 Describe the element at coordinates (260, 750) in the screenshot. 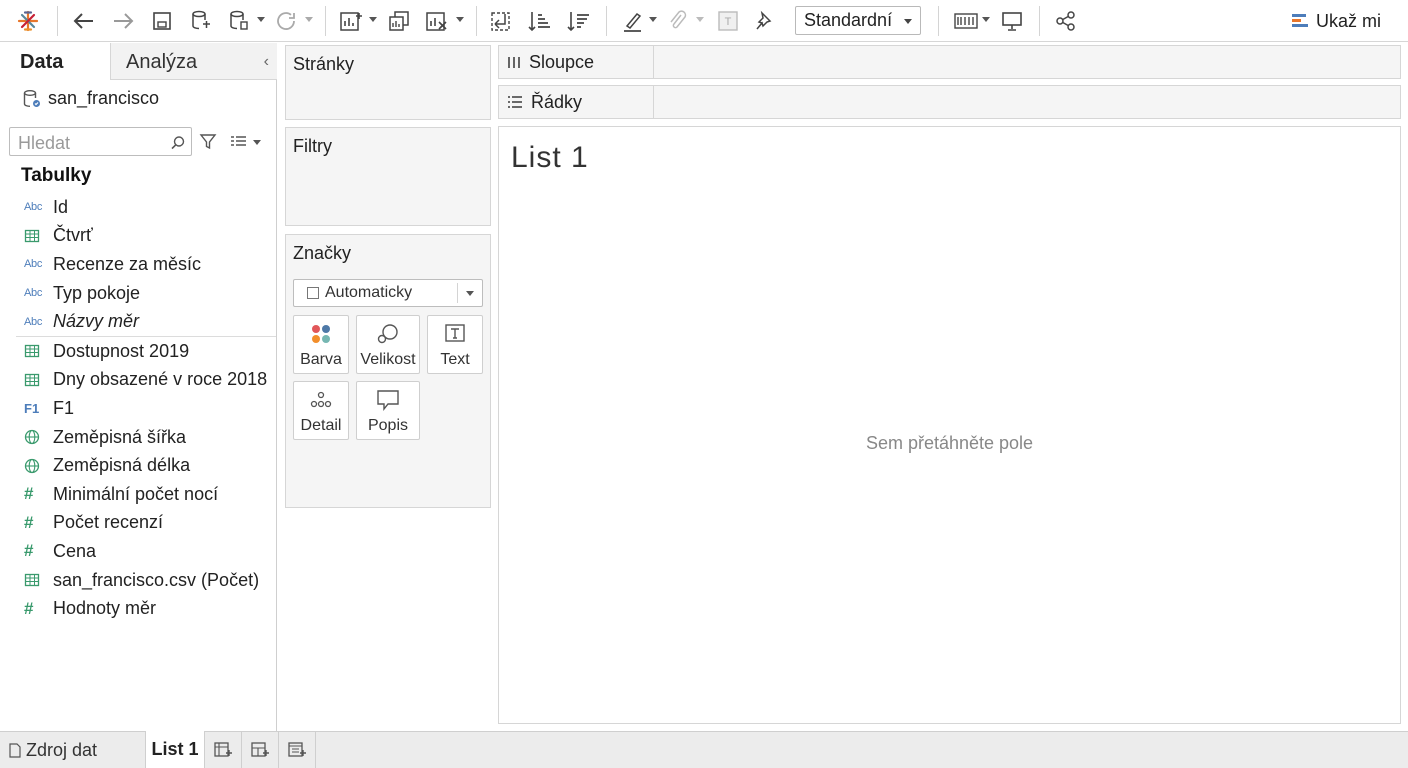

I see `new-dashboard-tab-icon` at that location.